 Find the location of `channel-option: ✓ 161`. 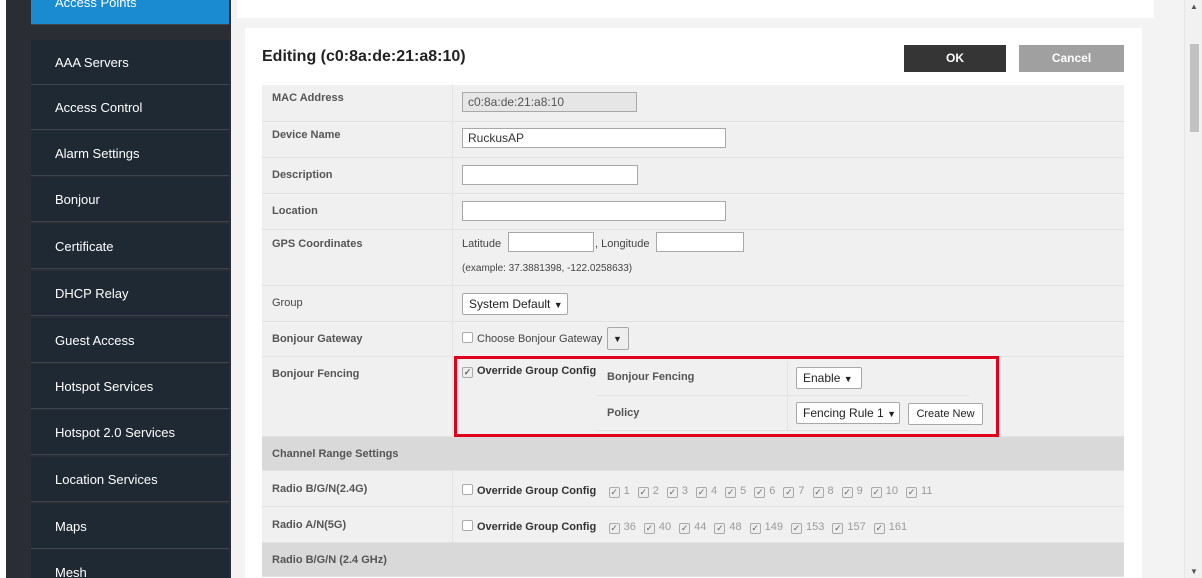

channel-option: ✓ 161 is located at coordinates (890, 527).